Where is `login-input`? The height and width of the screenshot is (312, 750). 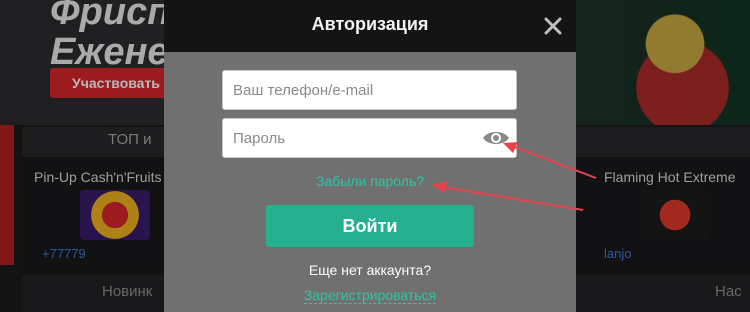
login-input is located at coordinates (369, 90).